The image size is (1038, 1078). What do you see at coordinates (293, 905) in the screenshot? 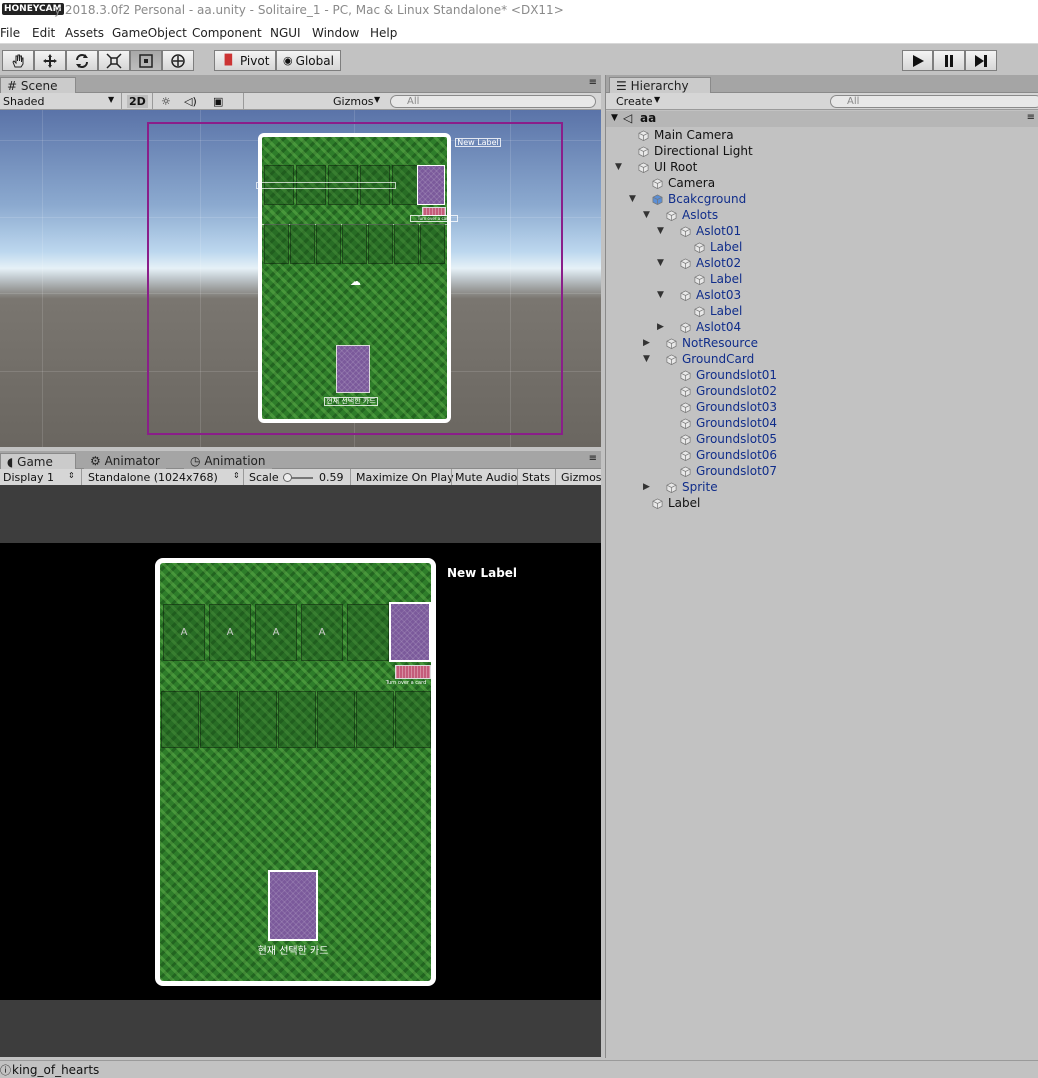
I see `game-selected-card` at bounding box center [293, 905].